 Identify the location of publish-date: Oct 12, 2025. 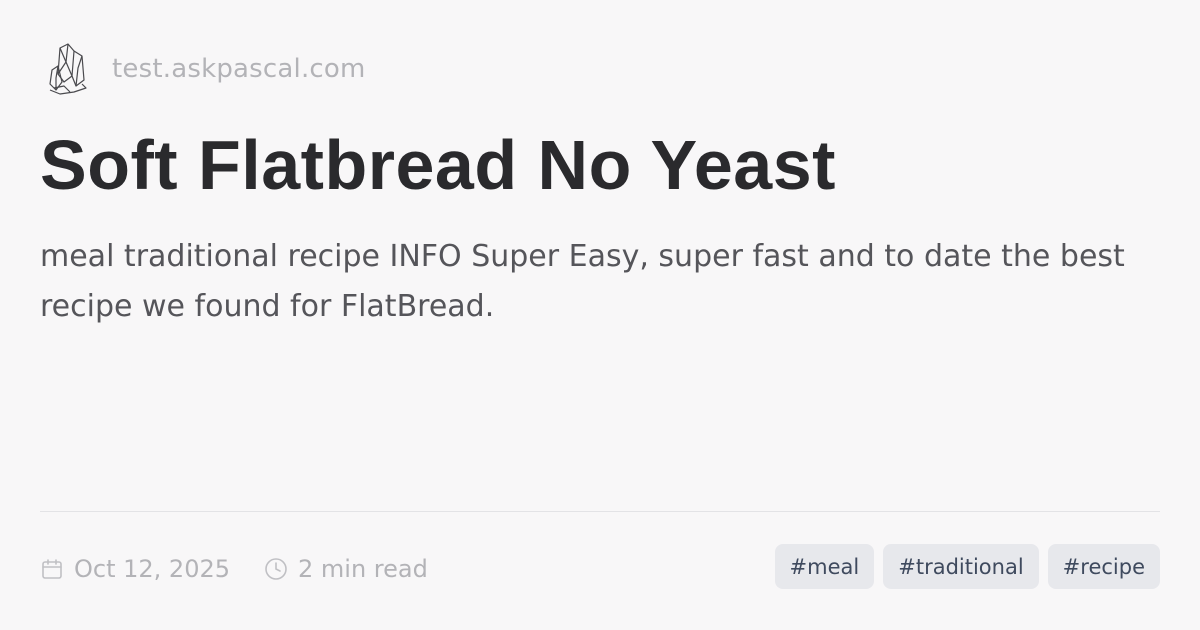
(135, 569).